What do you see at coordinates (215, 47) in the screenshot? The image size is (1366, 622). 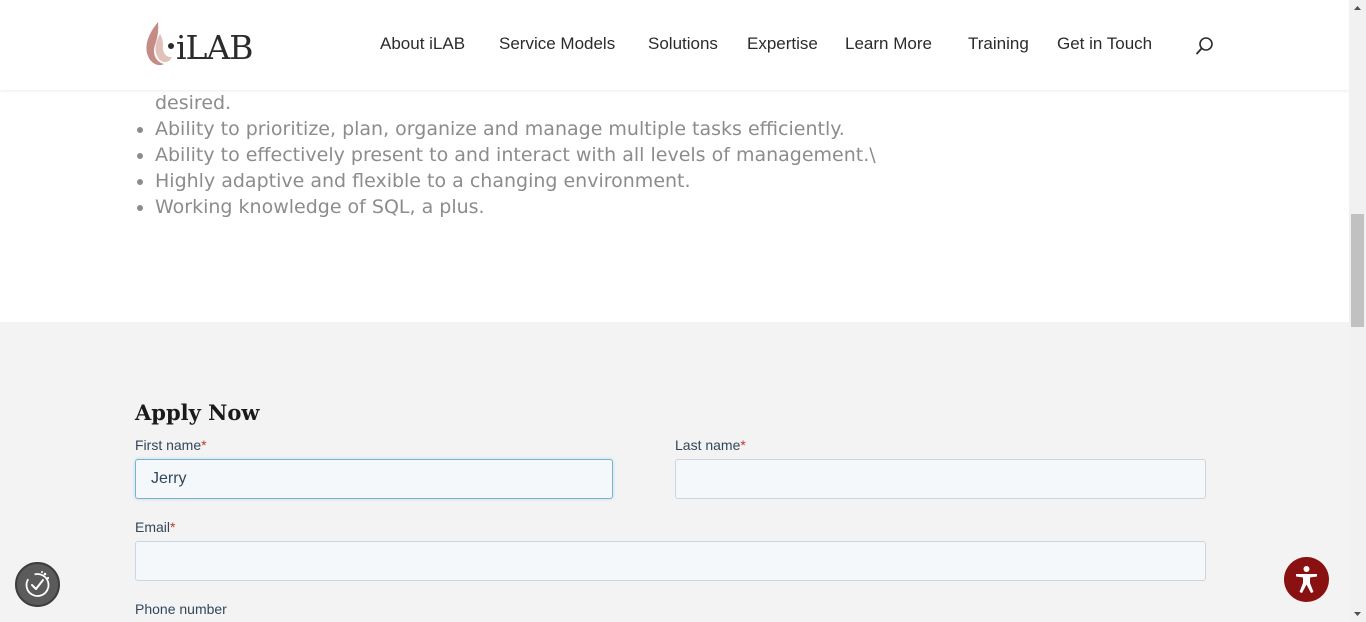 I see `logo-text: iLAB` at bounding box center [215, 47].